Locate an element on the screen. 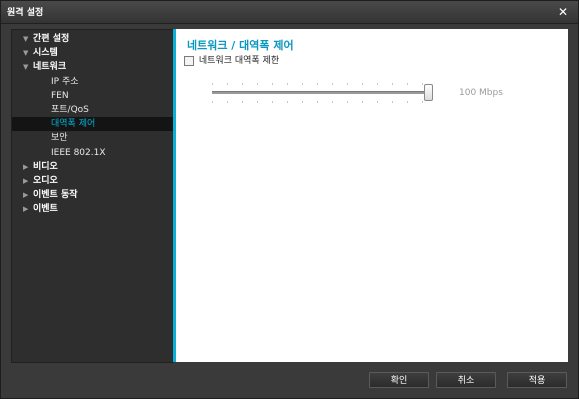 The height and width of the screenshot is (399, 579). sidebar-item: IP 주소 is located at coordinates (65, 82).